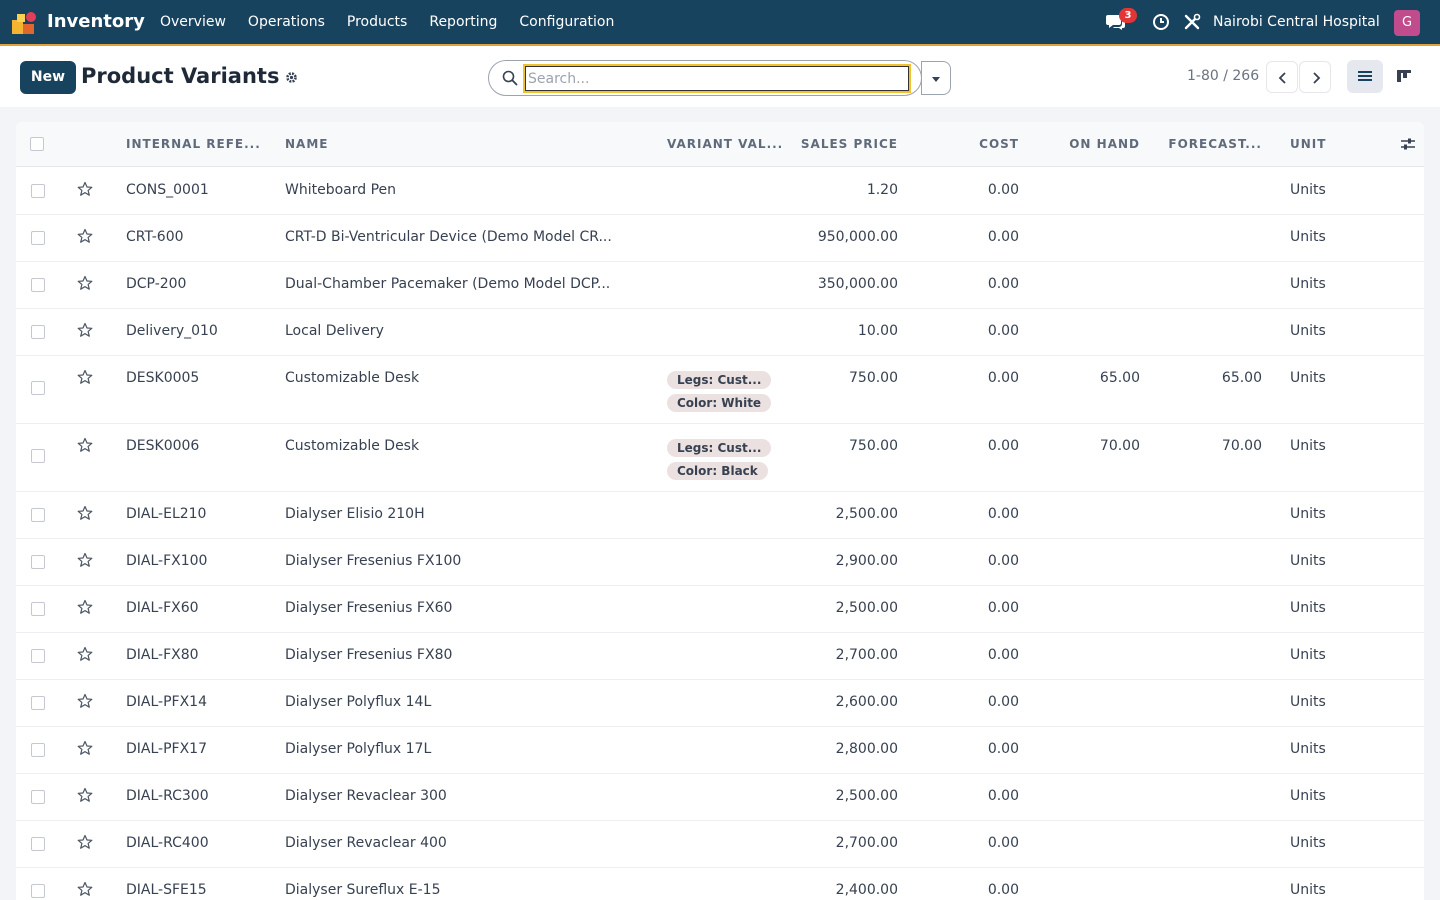 The height and width of the screenshot is (900, 1440). I want to click on column-header-cost: COST, so click(999, 144).